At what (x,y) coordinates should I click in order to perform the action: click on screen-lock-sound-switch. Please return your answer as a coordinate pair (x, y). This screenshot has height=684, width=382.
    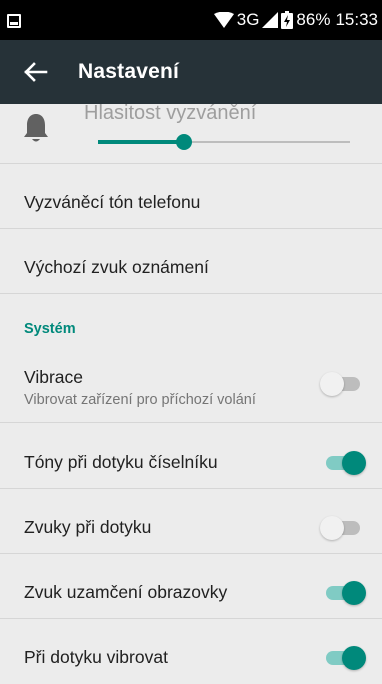
    Looking at the image, I should click on (343, 593).